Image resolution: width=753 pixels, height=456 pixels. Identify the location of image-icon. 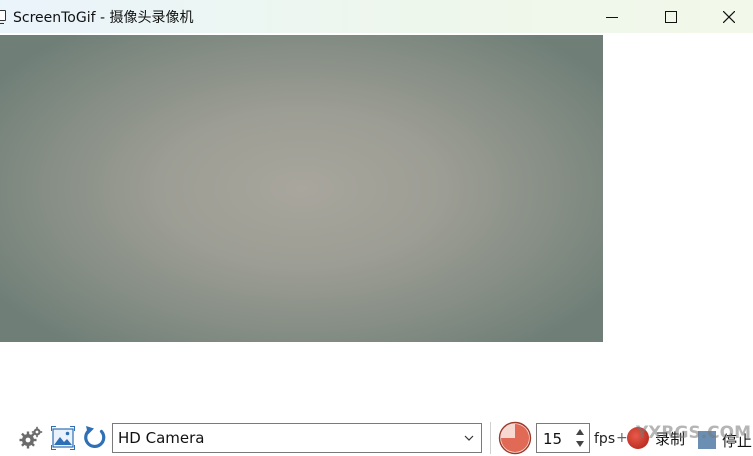
(63, 438).